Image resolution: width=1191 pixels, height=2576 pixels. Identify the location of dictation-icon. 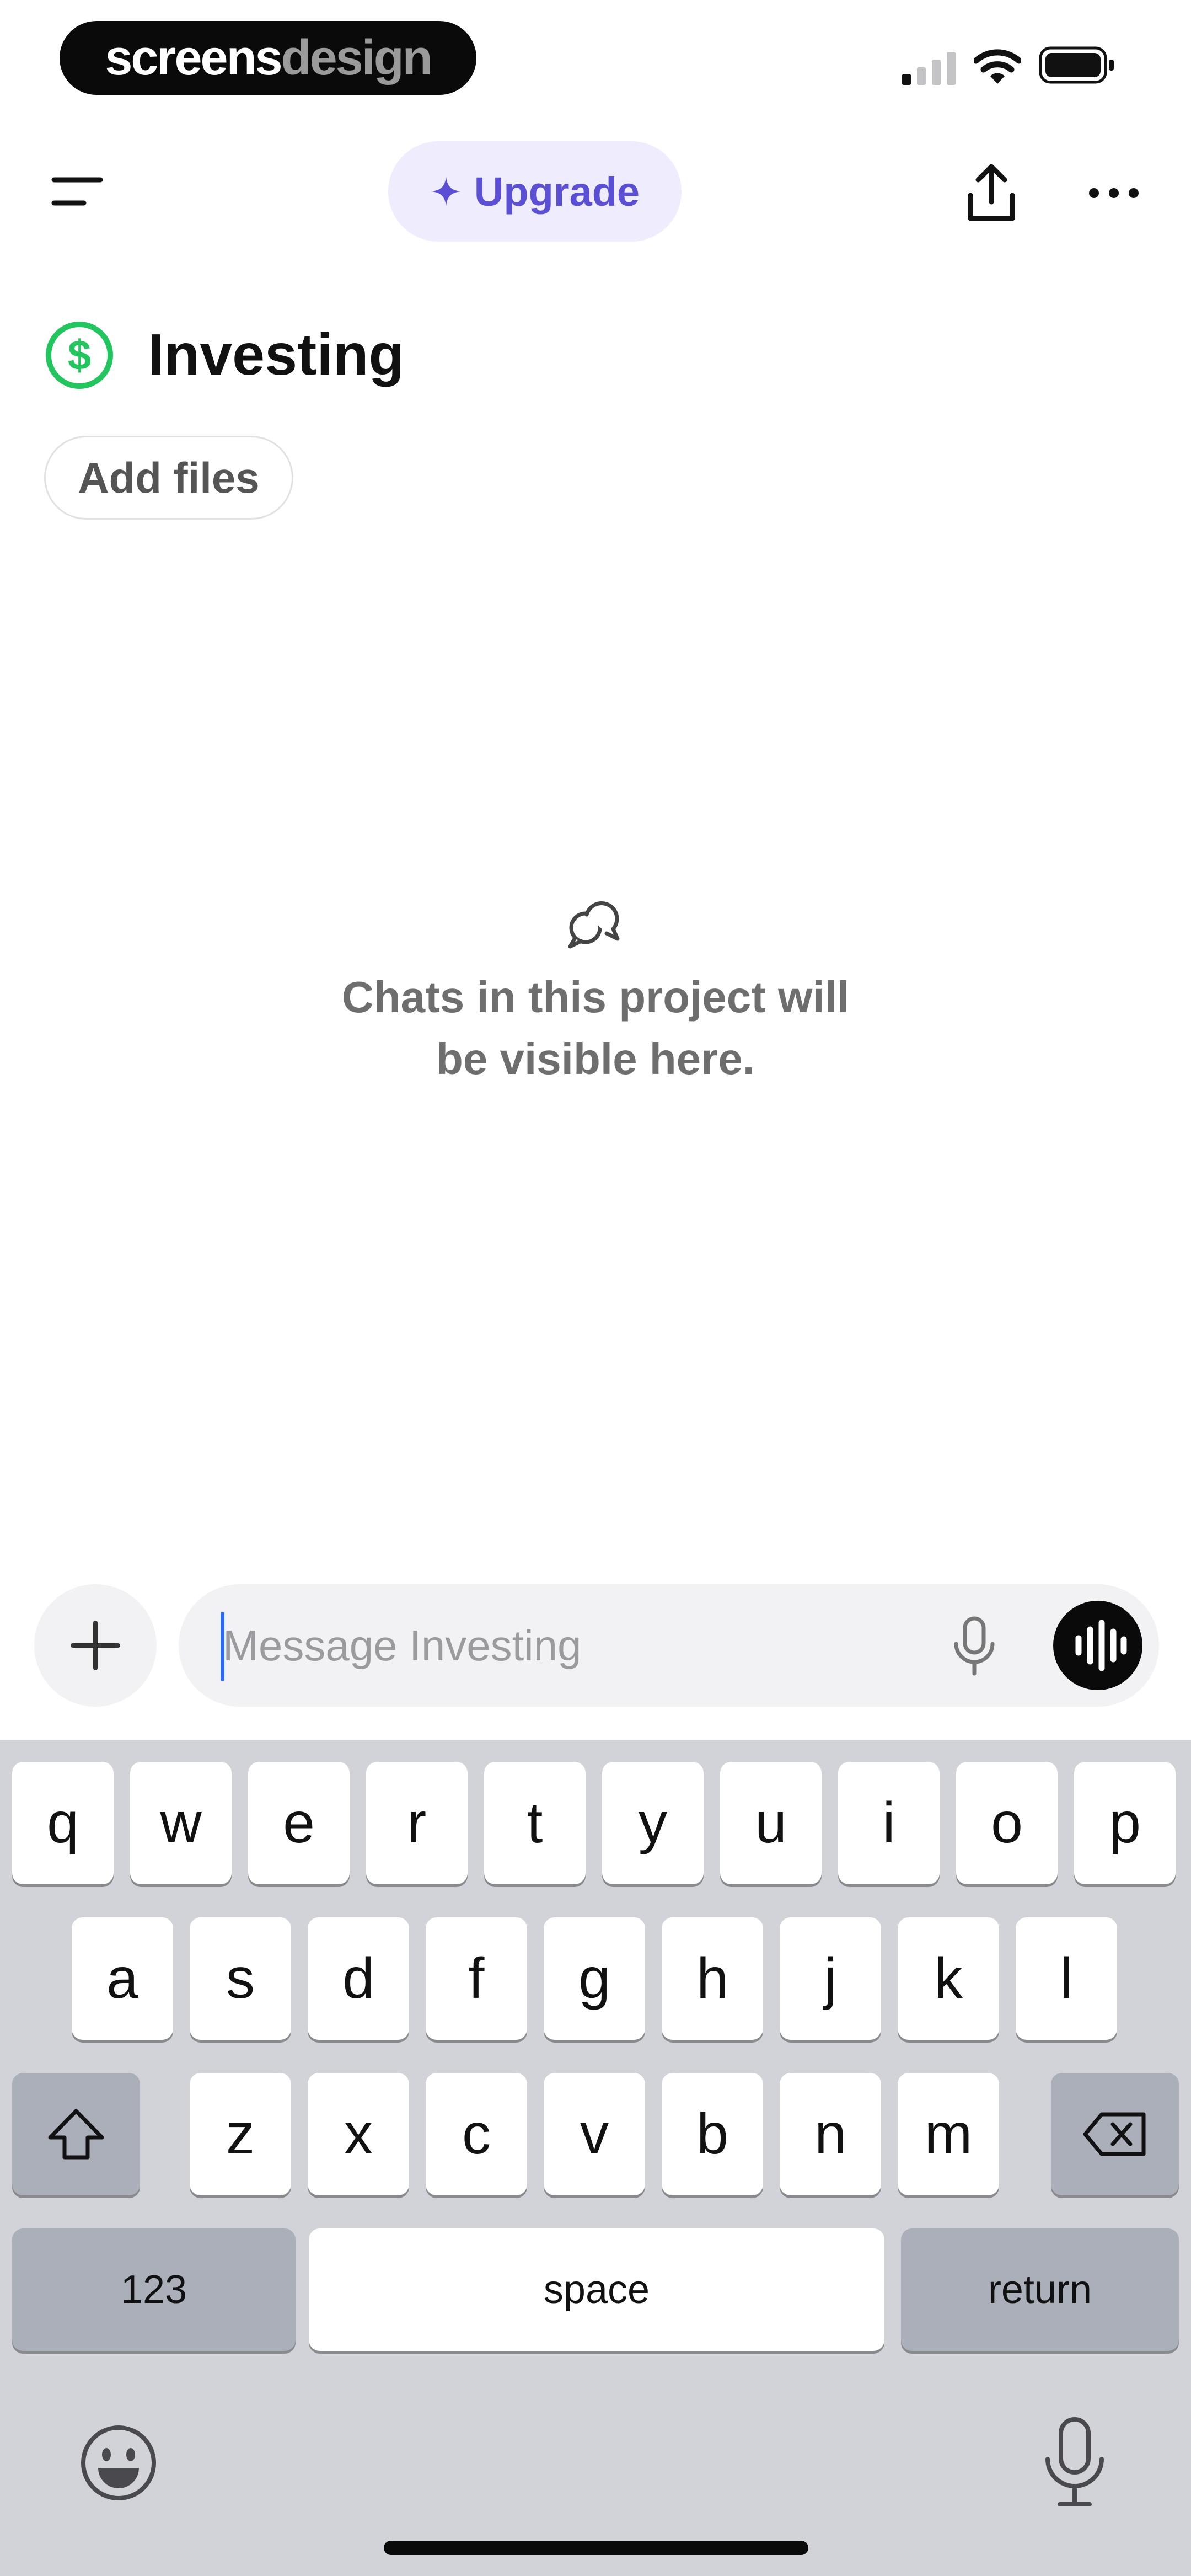
(1074, 2463).